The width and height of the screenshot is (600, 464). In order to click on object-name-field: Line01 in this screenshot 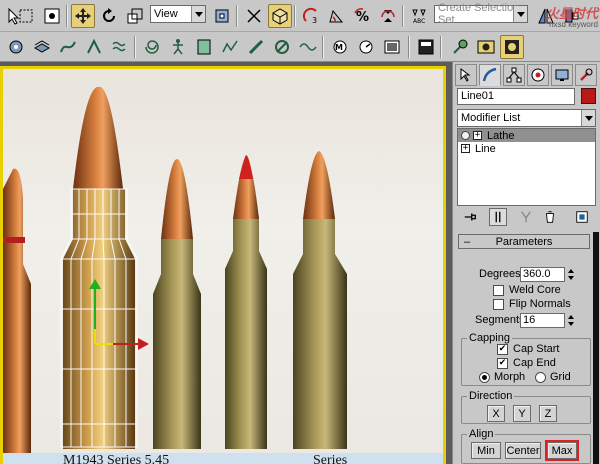, I will do `click(516, 96)`.